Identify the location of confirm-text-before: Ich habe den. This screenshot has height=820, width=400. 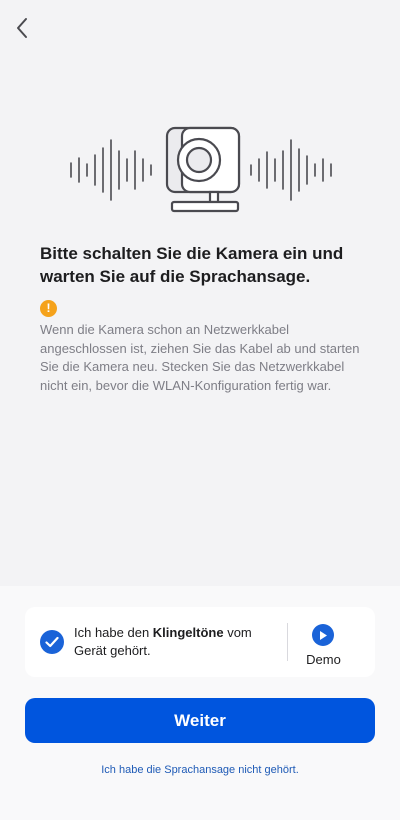
(113, 632).